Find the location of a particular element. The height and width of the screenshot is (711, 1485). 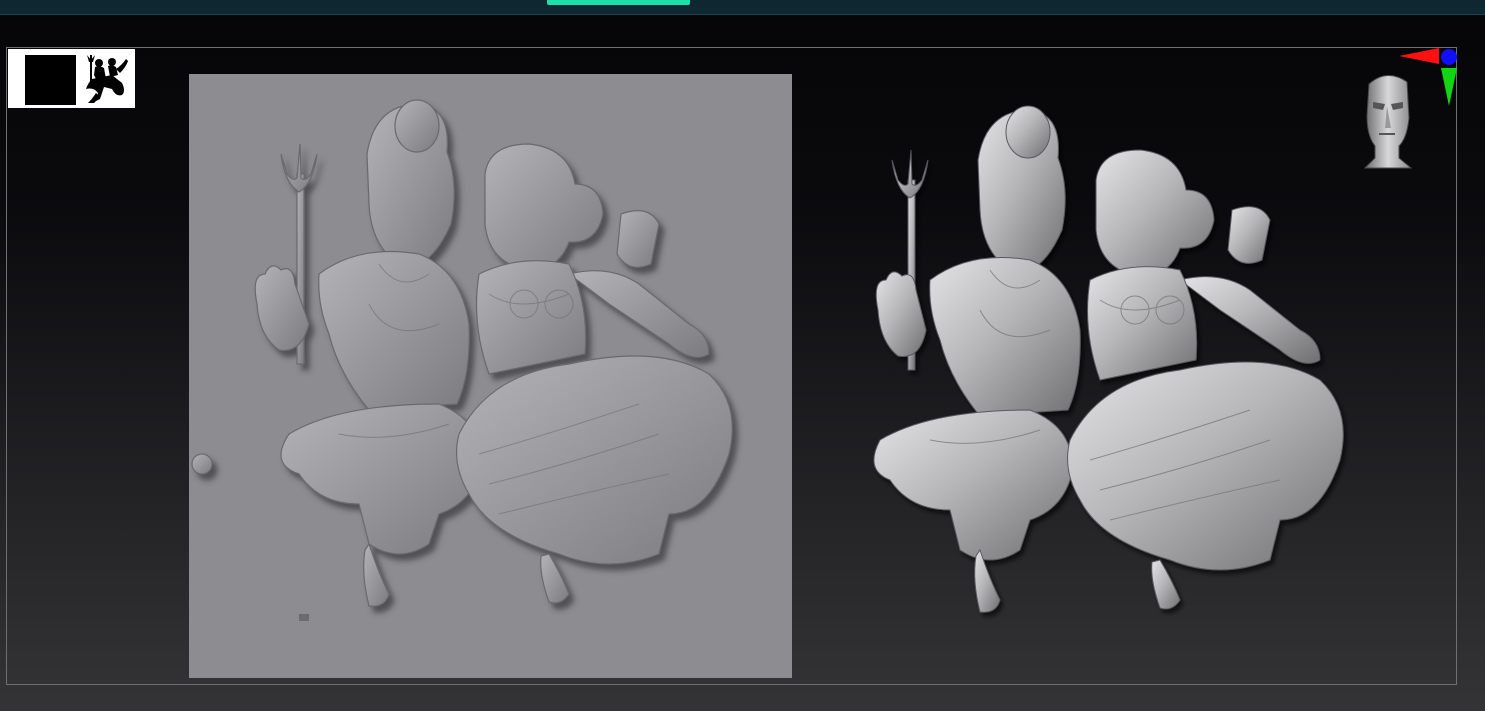

thumbnail-black-swatch is located at coordinates (50, 80).